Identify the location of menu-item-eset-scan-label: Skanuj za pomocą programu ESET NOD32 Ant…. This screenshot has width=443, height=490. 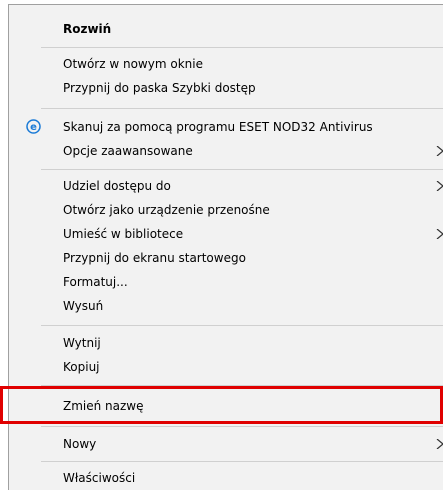
(218, 127).